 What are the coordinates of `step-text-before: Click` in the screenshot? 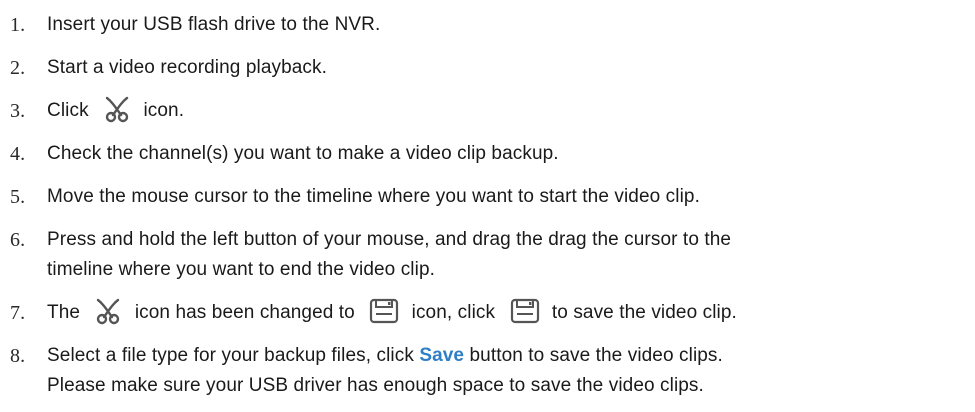 It's located at (68, 110).